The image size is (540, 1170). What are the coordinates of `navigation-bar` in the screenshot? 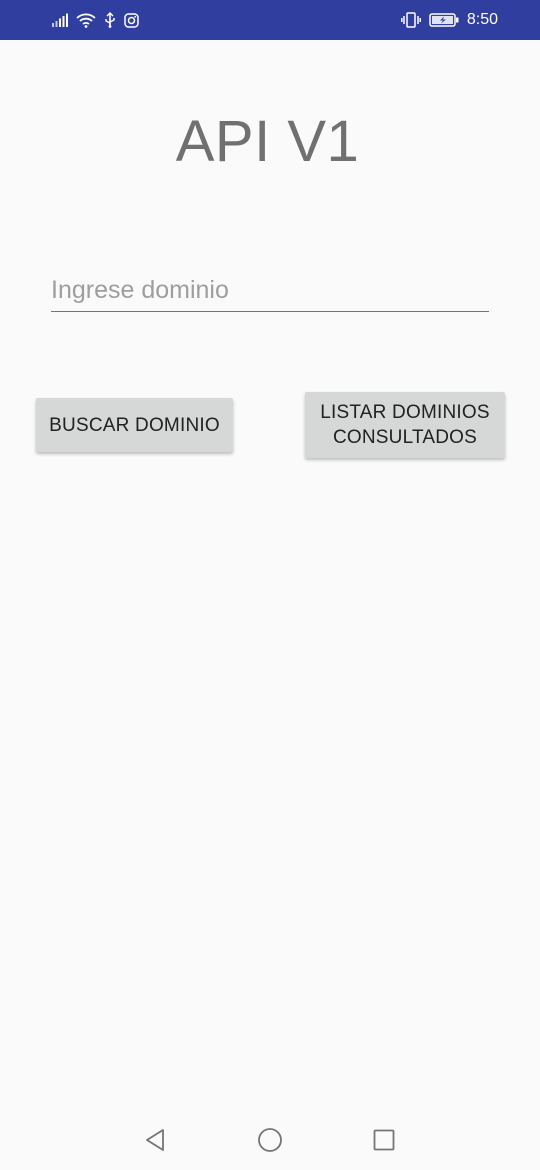 It's located at (270, 1140).